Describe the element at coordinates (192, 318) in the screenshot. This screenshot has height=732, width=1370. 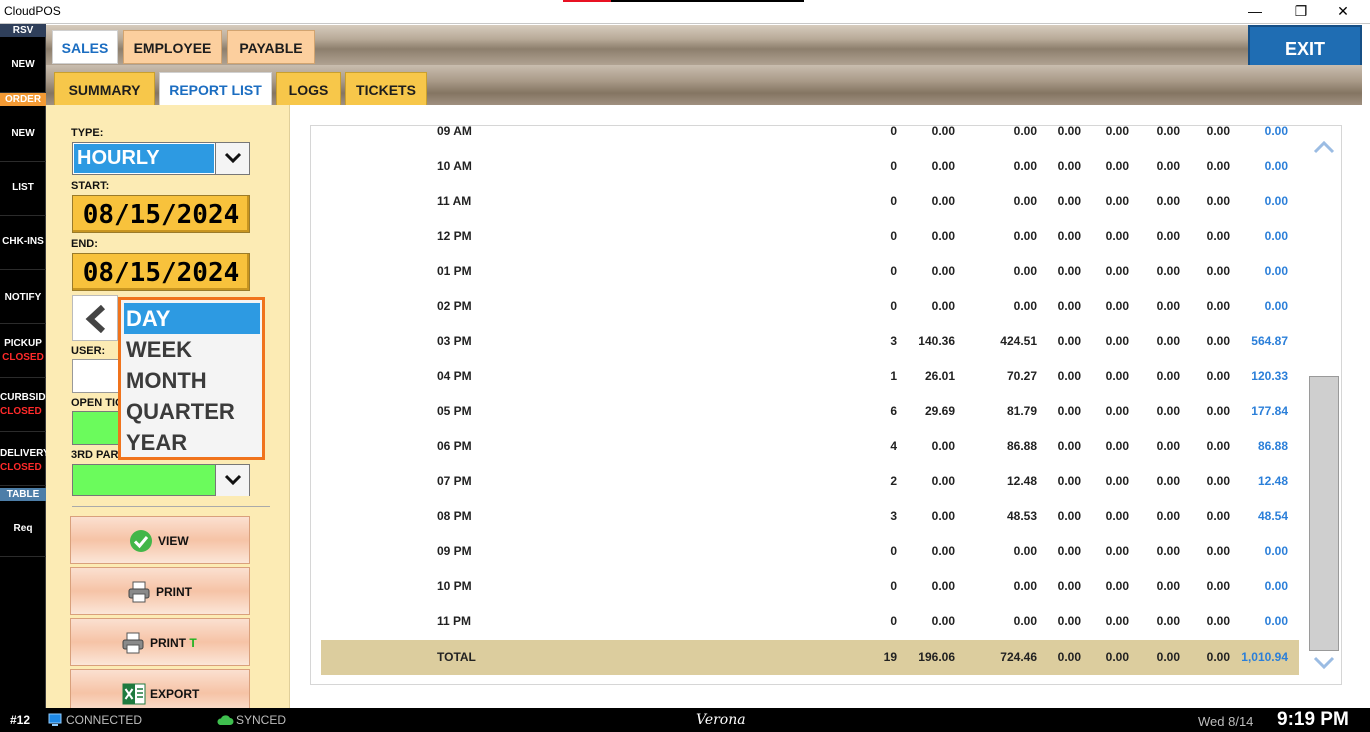
I see `period-option-day: DAY` at that location.